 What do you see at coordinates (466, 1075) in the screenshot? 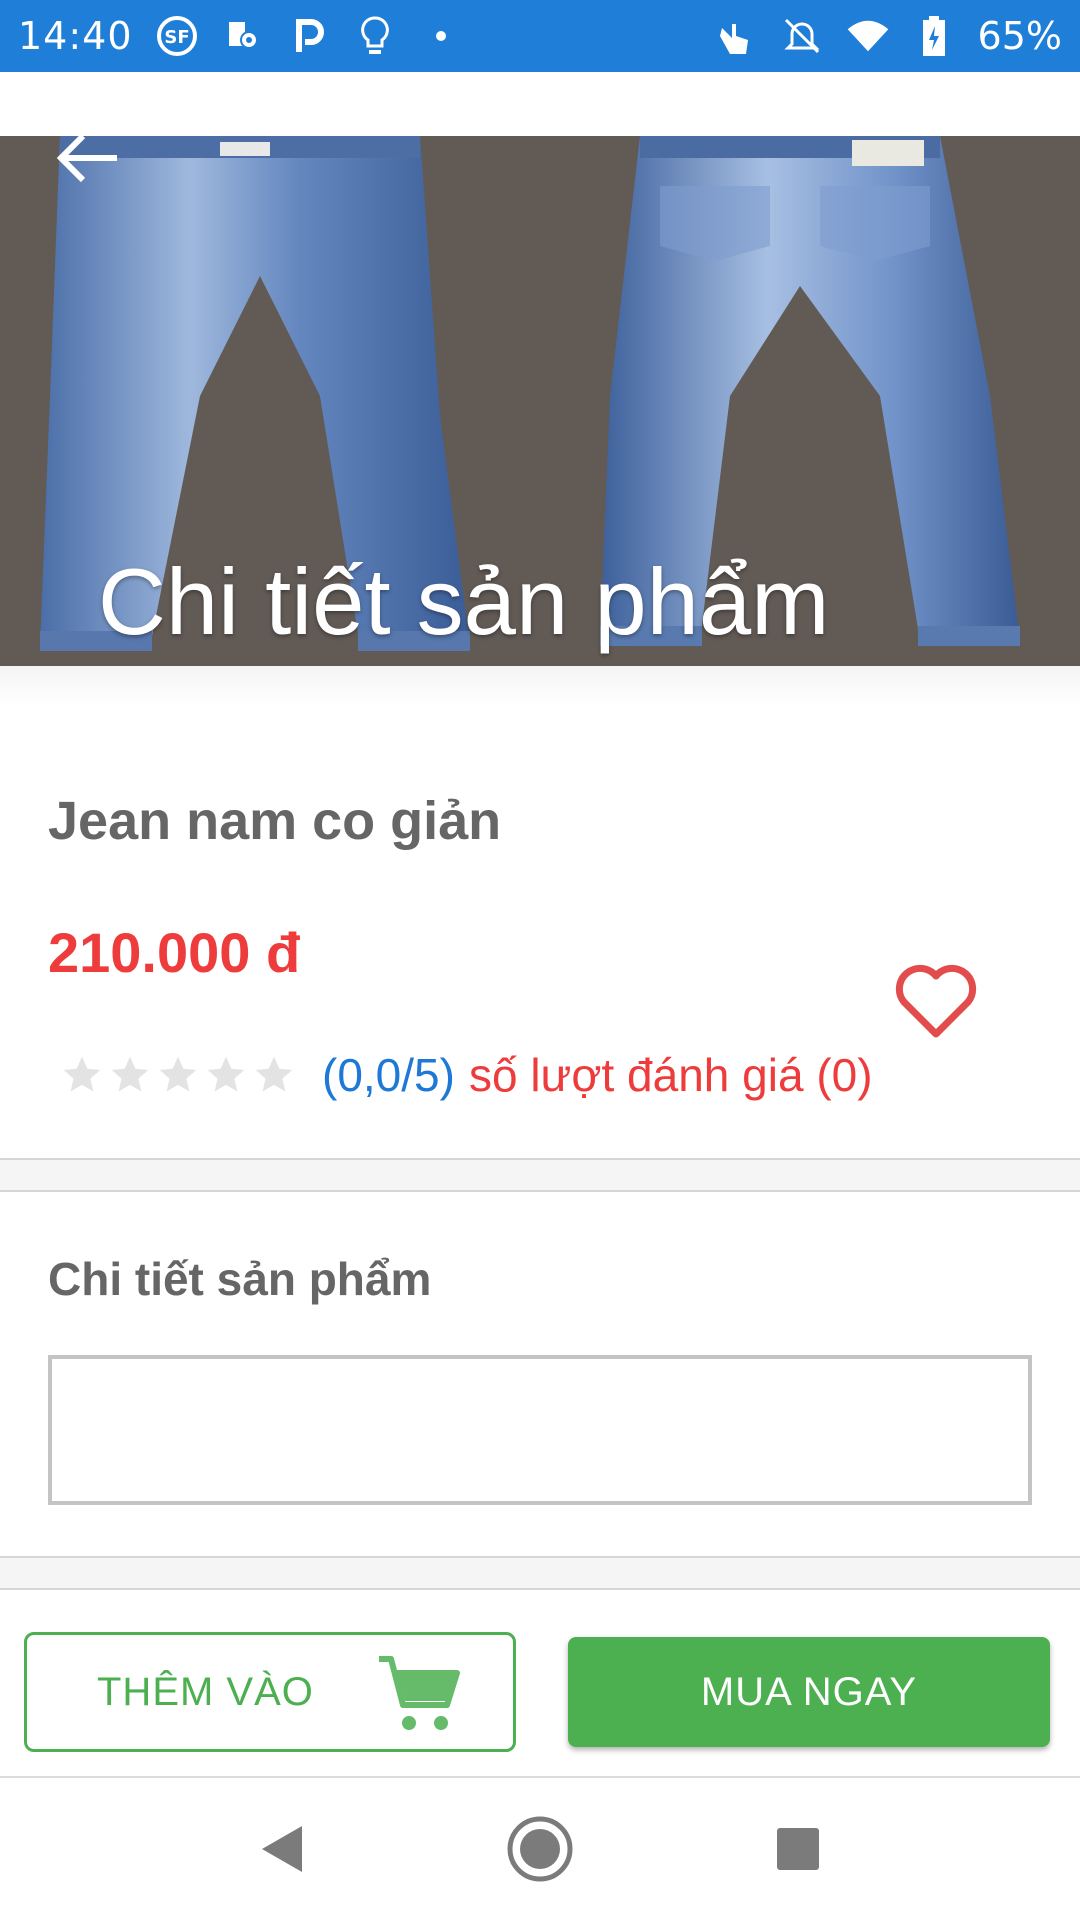
I see `rating-row: (0,0/5) số lượt đánh giá (0)` at bounding box center [466, 1075].